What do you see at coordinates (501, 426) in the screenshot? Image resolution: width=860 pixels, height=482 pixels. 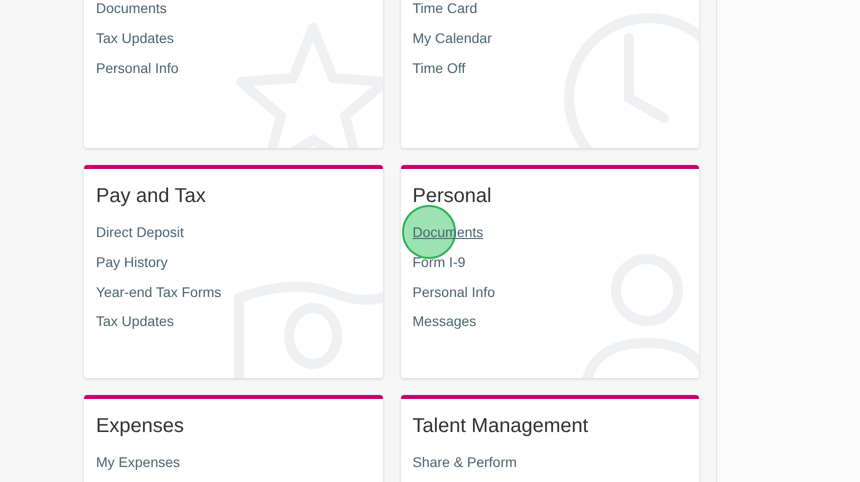 I see `card-title: Talent Management` at bounding box center [501, 426].